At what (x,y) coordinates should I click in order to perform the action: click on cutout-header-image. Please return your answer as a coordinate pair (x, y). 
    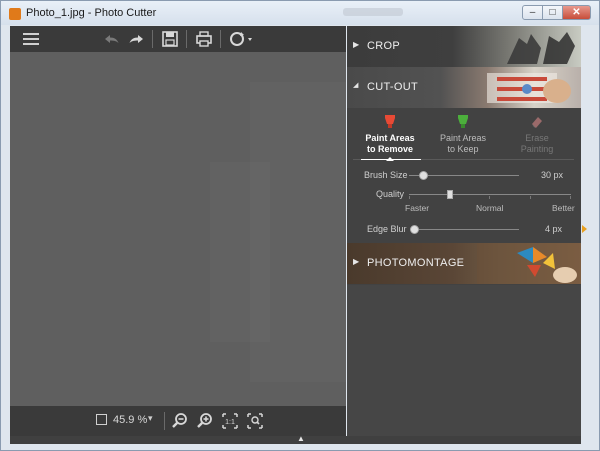
    Looking at the image, I should click on (529, 88).